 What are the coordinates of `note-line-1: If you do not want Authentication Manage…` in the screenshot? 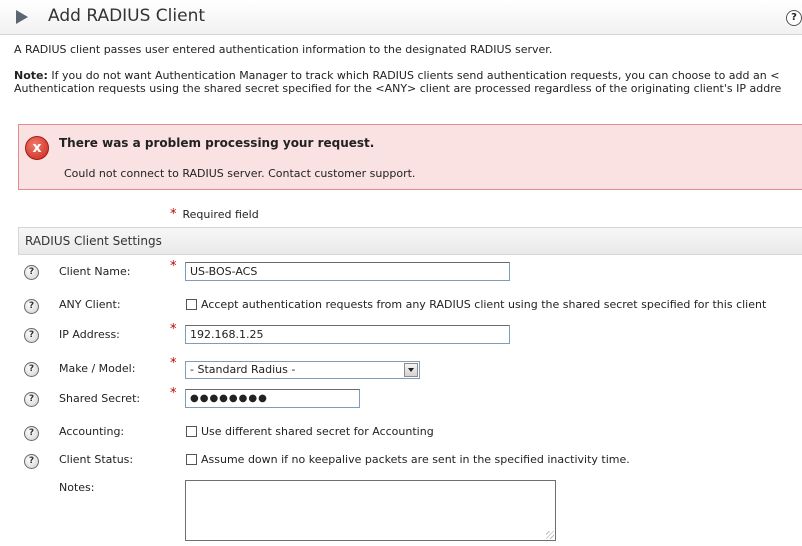 It's located at (413, 75).